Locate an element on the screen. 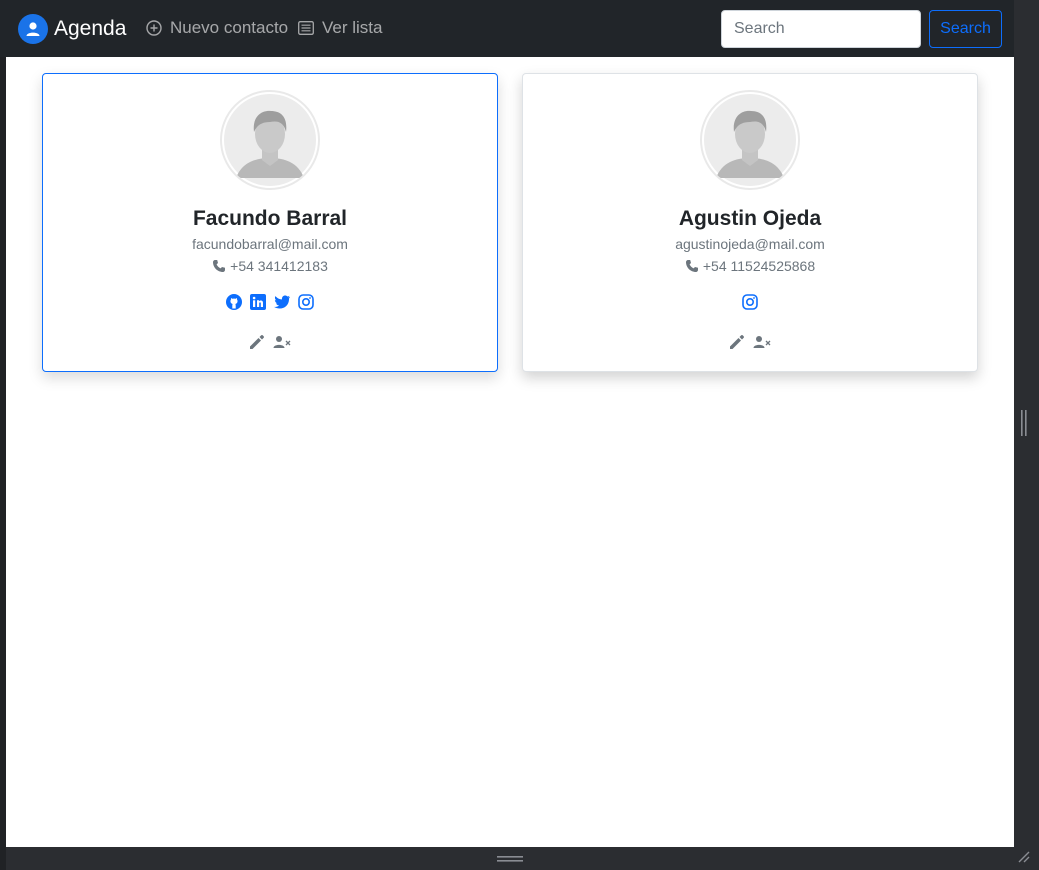 The width and height of the screenshot is (1039, 870). user-circle-icon is located at coordinates (33, 29).